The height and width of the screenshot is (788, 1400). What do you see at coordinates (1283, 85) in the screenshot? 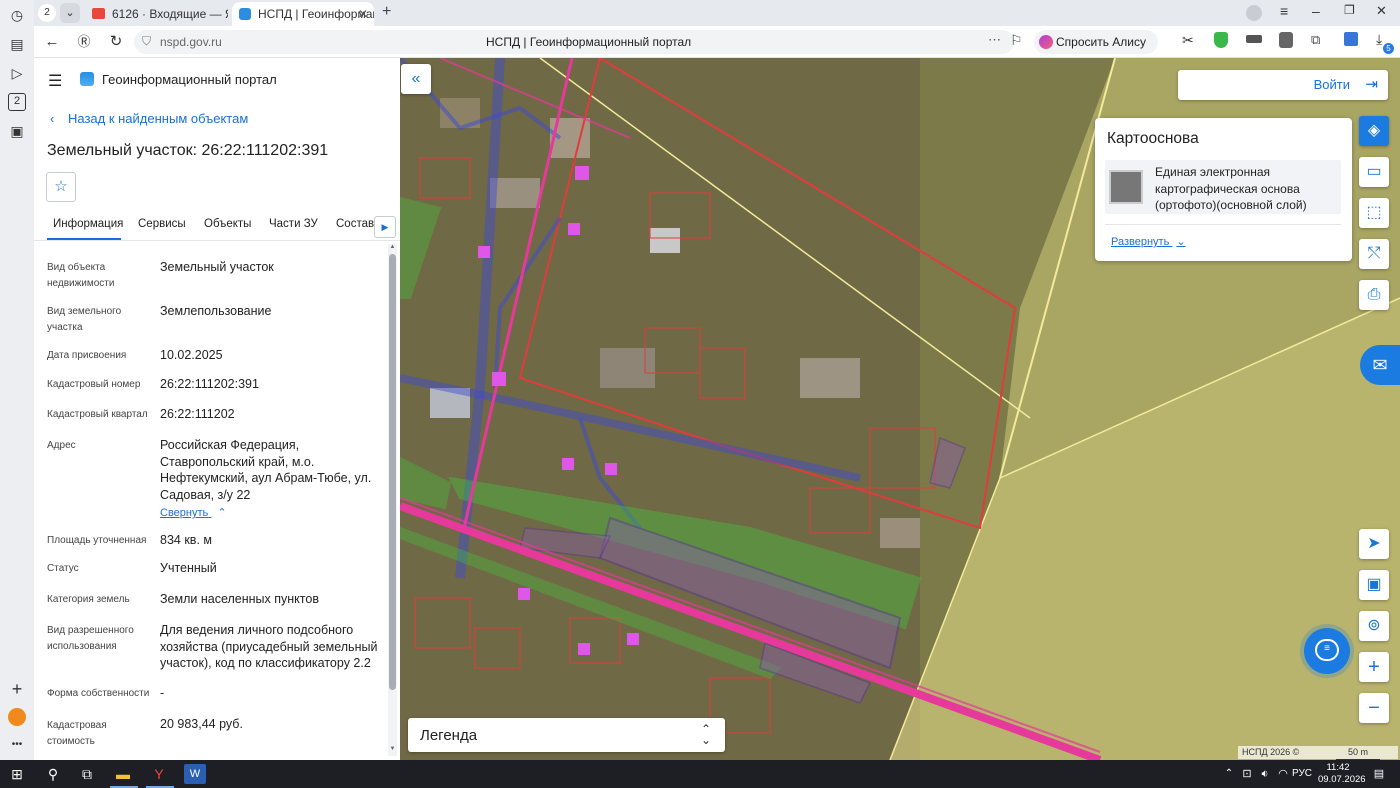
I see `login-button: Войти ⇥` at bounding box center [1283, 85].